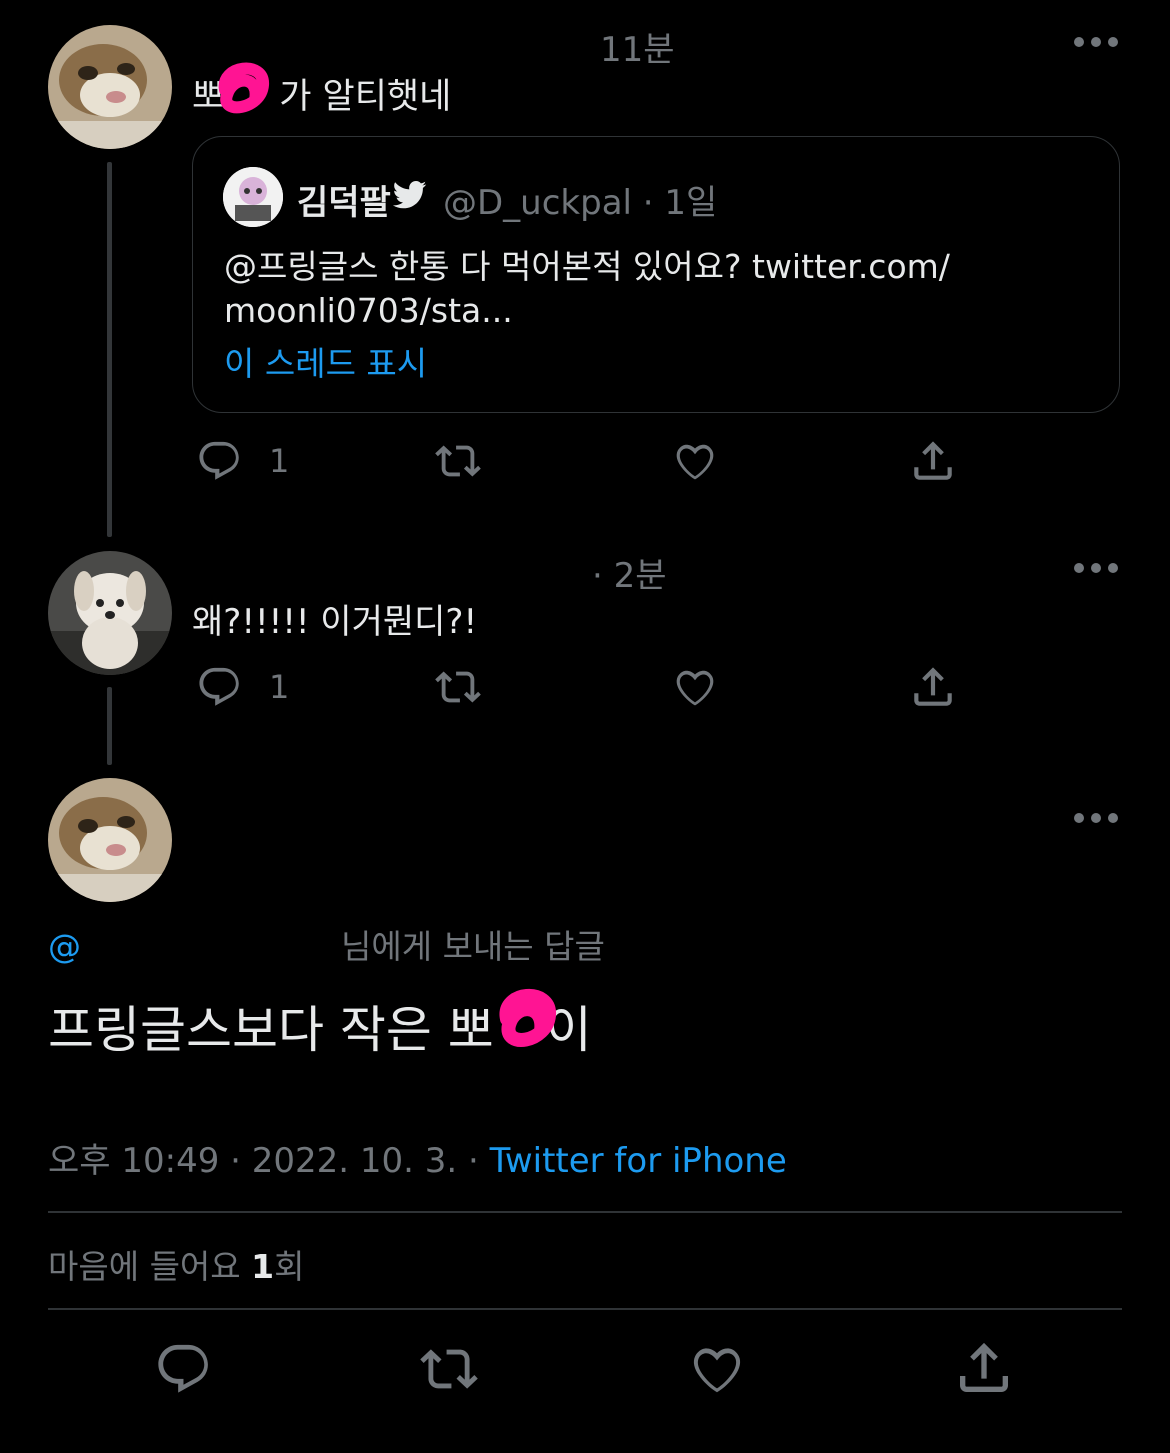 The height and width of the screenshot is (1453, 1170). What do you see at coordinates (587, 266) in the screenshot?
I see `quoted-text-line1: @프링글스 한통 다 먹어본적 있어요? twitter.com/` at bounding box center [587, 266].